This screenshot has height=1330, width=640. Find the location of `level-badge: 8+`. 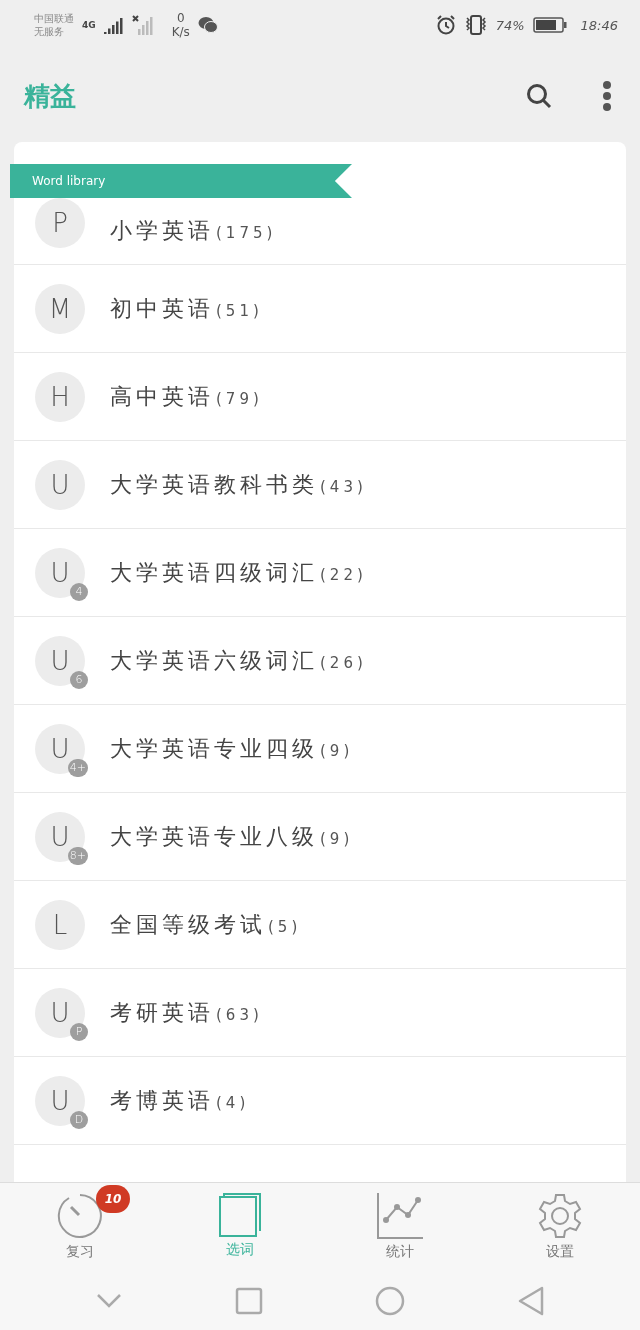

level-badge: 8+ is located at coordinates (77, 855).